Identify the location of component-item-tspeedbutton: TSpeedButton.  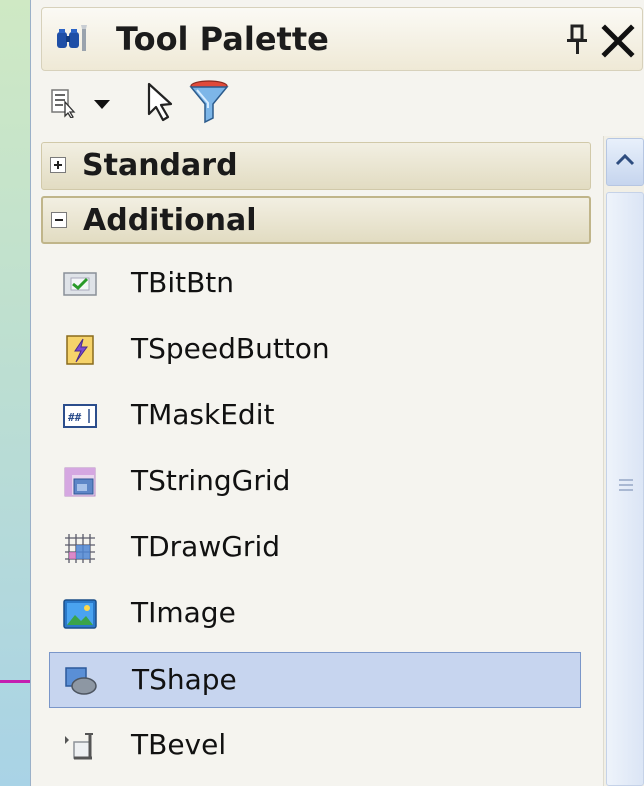
(315, 350).